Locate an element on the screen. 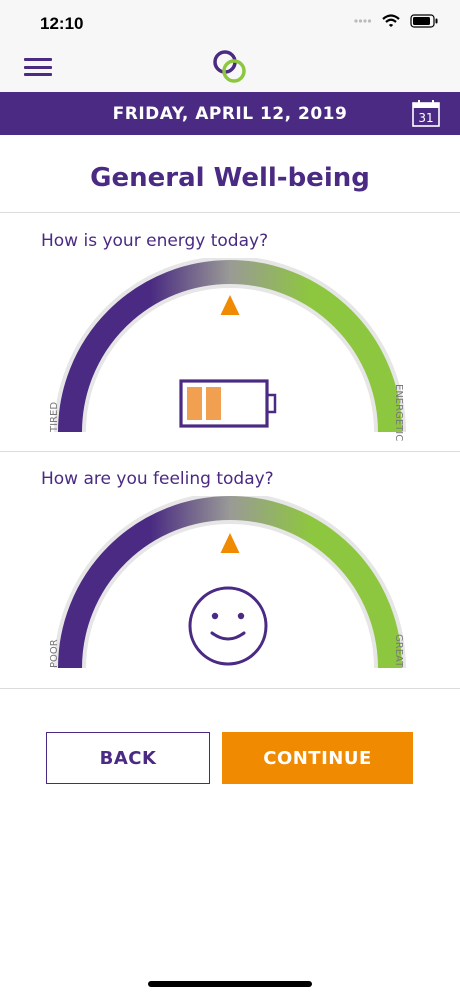 This screenshot has width=460, height=996. calendar-day: 31 is located at coordinates (425, 118).